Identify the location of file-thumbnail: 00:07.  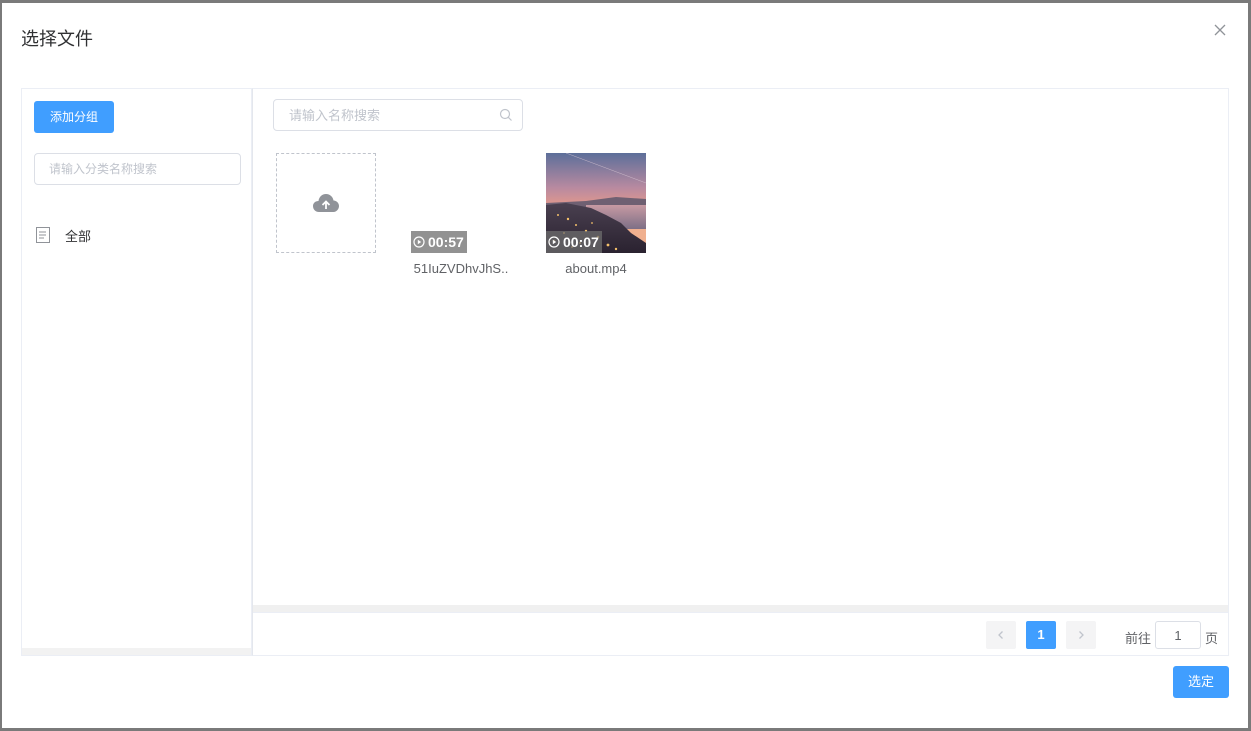
(596, 203).